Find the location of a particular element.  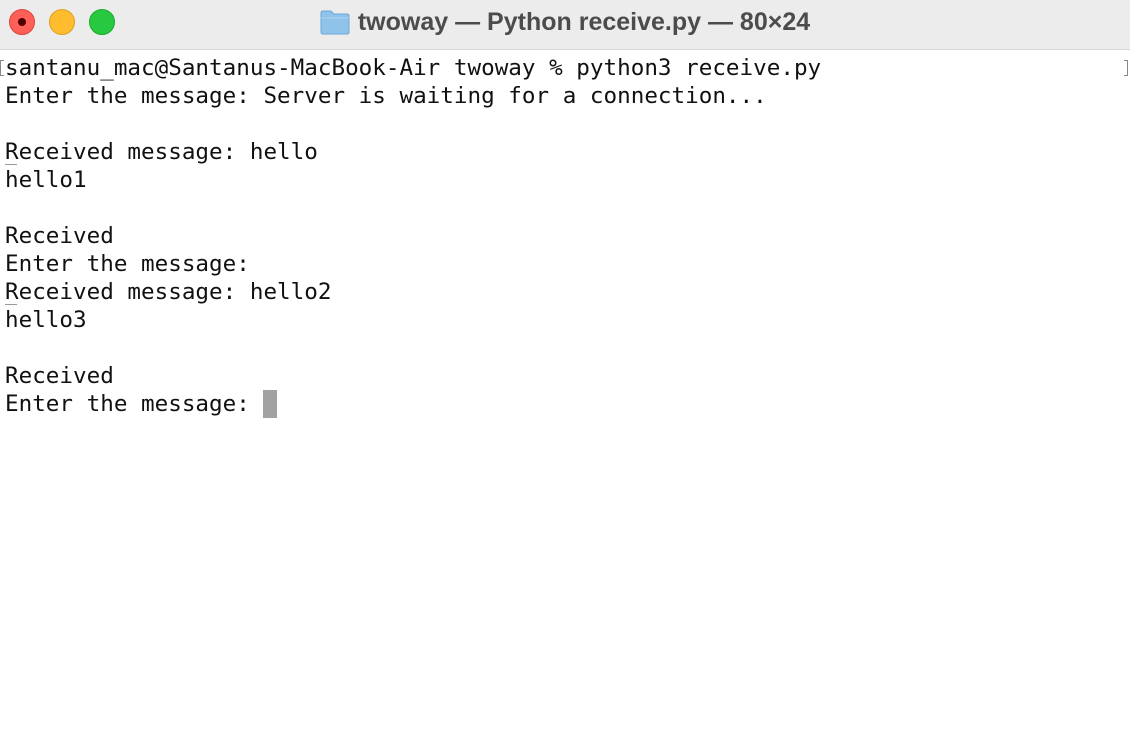

terminal-input-line: Enter the message: is located at coordinates (141, 404).